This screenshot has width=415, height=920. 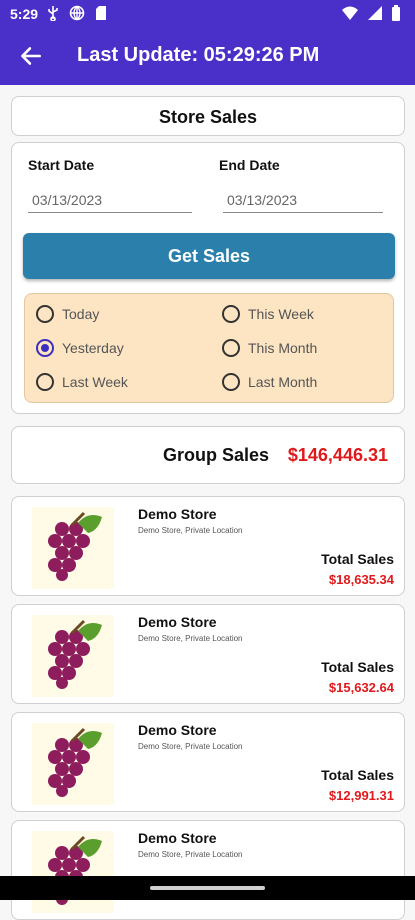 I want to click on radio-last-week: Last Week, so click(x=82, y=382).